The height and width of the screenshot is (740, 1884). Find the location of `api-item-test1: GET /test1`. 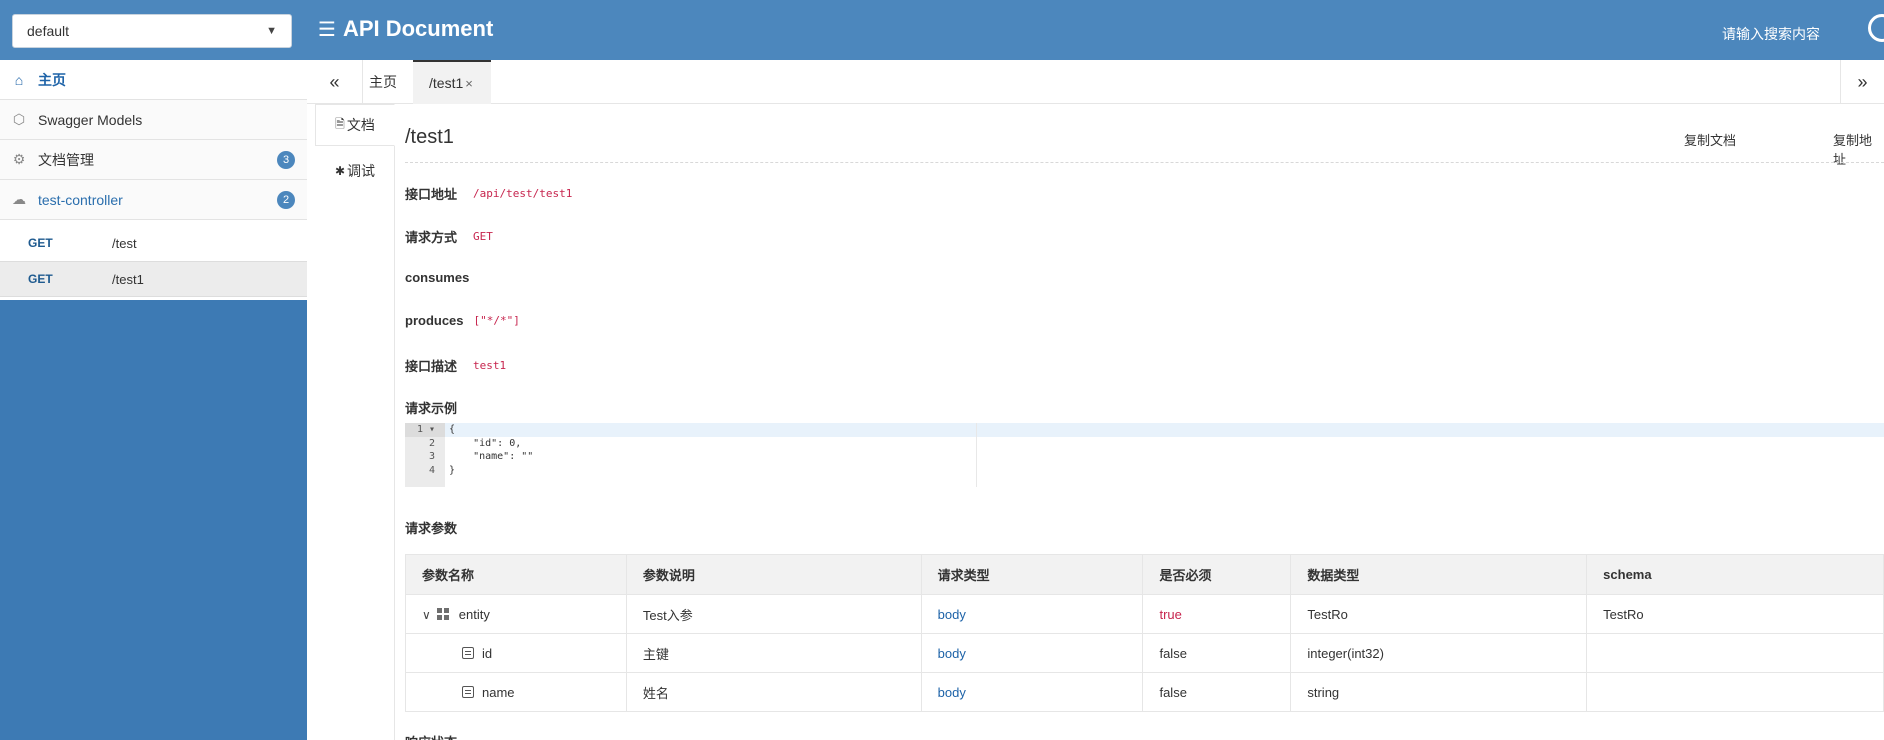

api-item-test1: GET /test1 is located at coordinates (153, 279).